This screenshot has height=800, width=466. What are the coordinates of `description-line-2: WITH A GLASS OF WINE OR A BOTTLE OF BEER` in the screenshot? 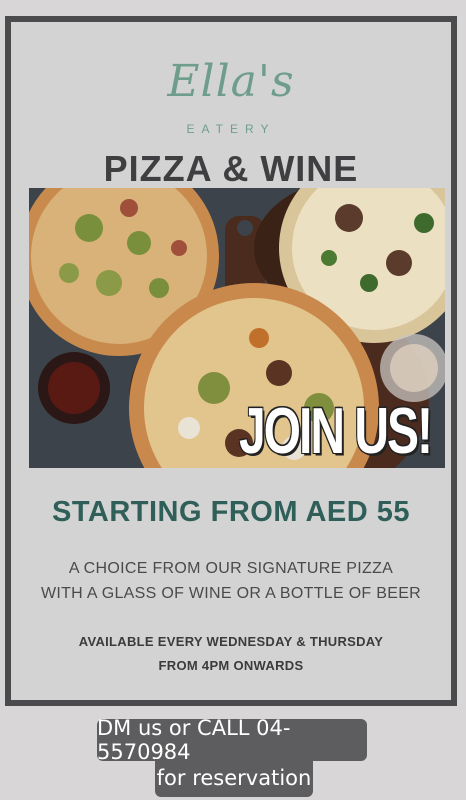 It's located at (231, 593).